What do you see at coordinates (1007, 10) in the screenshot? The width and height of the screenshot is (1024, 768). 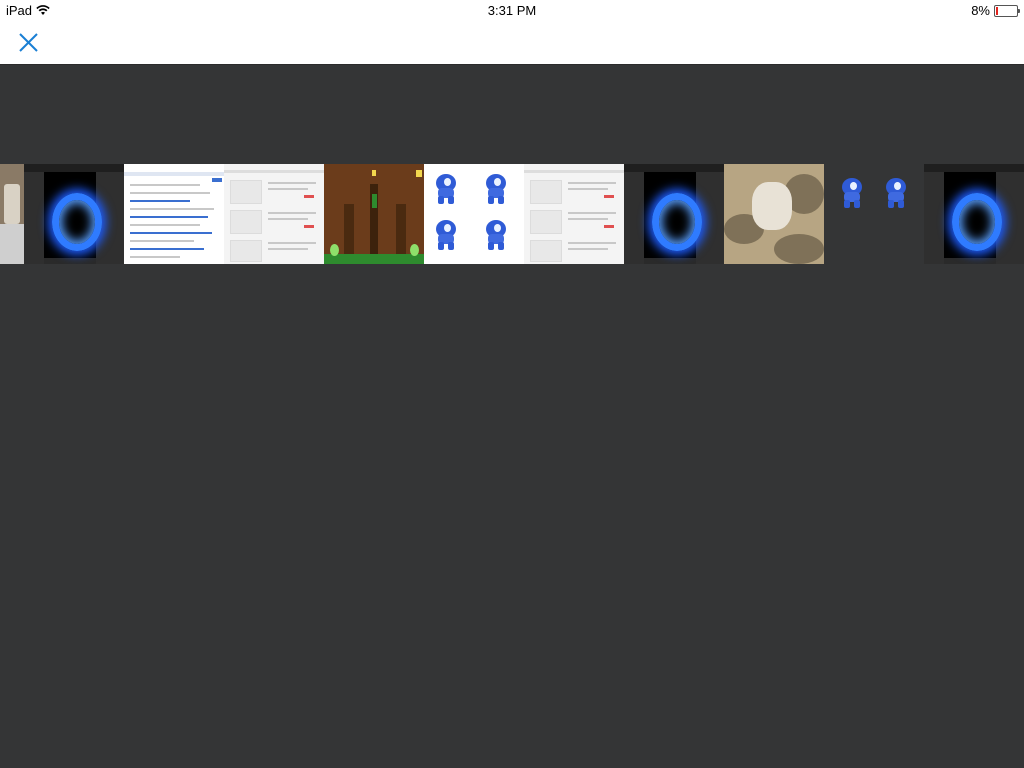 I see `battery-icon` at bounding box center [1007, 10].